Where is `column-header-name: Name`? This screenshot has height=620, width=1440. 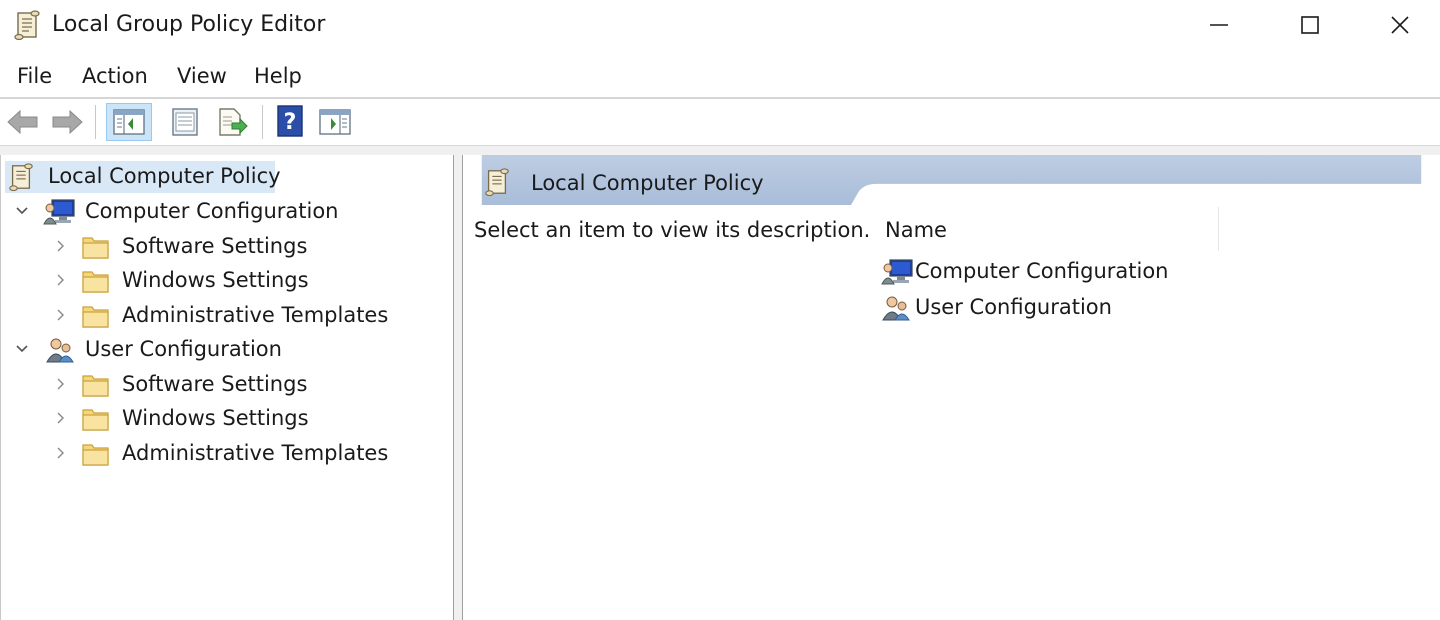 column-header-name: Name is located at coordinates (916, 230).